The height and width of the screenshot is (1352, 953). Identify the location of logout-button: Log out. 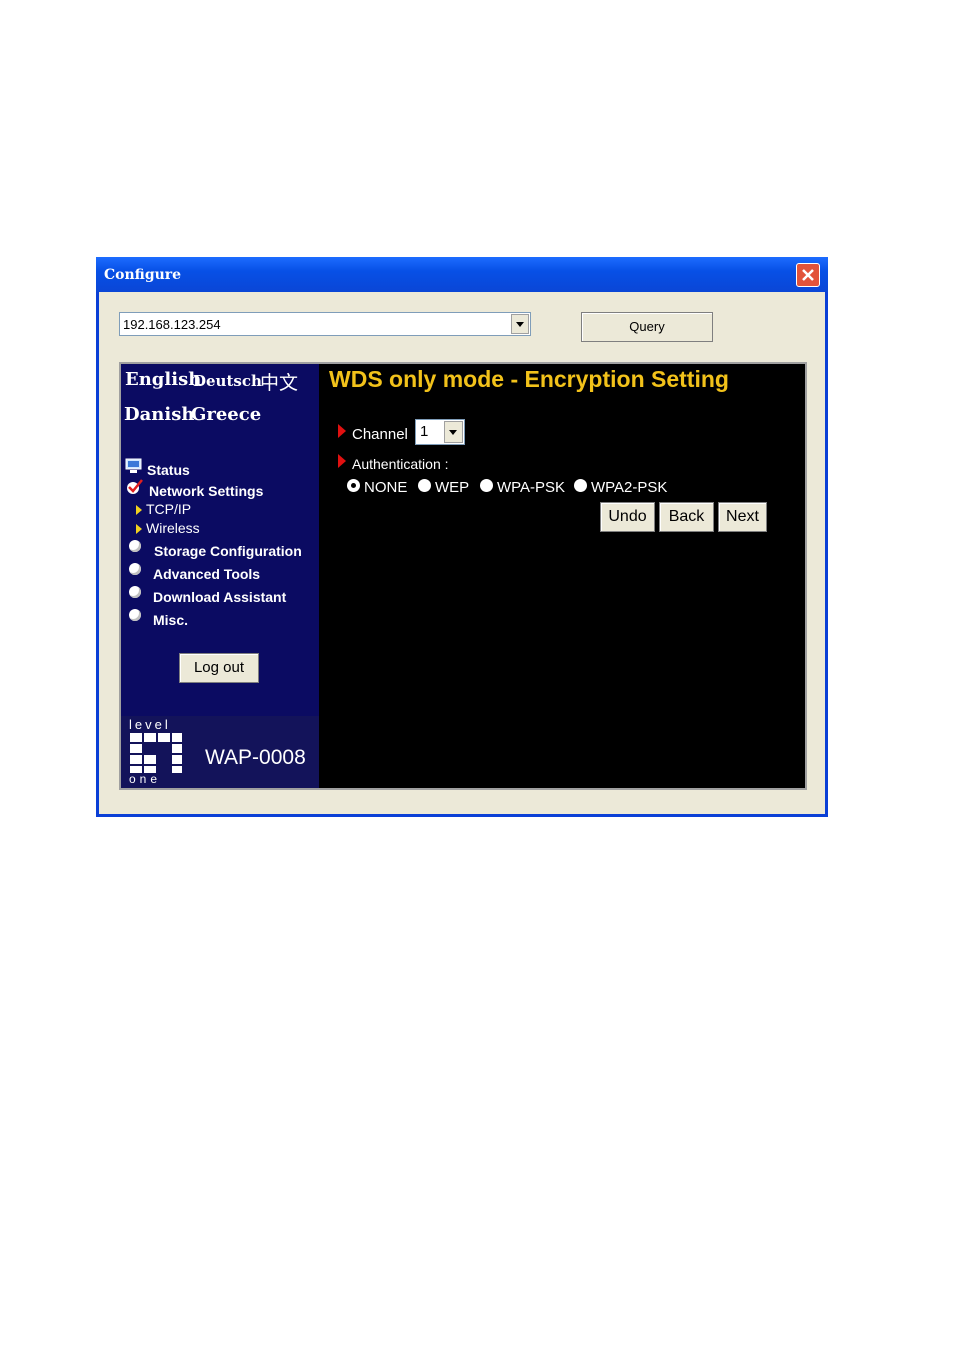
(219, 668).